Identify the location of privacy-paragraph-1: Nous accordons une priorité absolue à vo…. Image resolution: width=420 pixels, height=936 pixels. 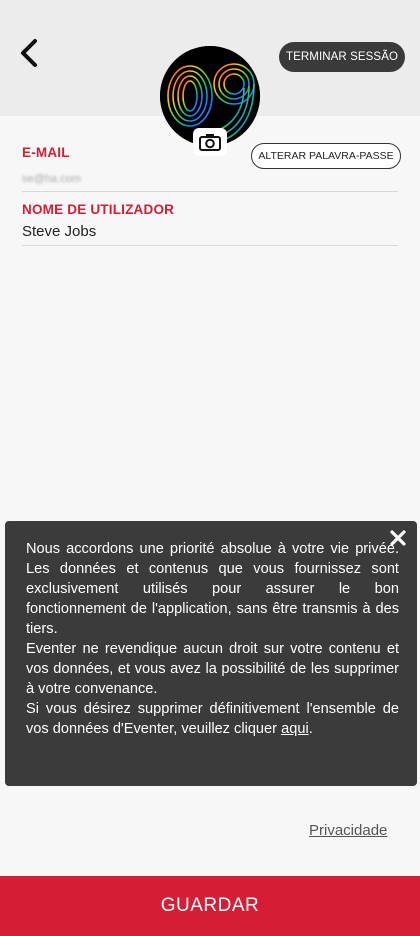
(212, 589).